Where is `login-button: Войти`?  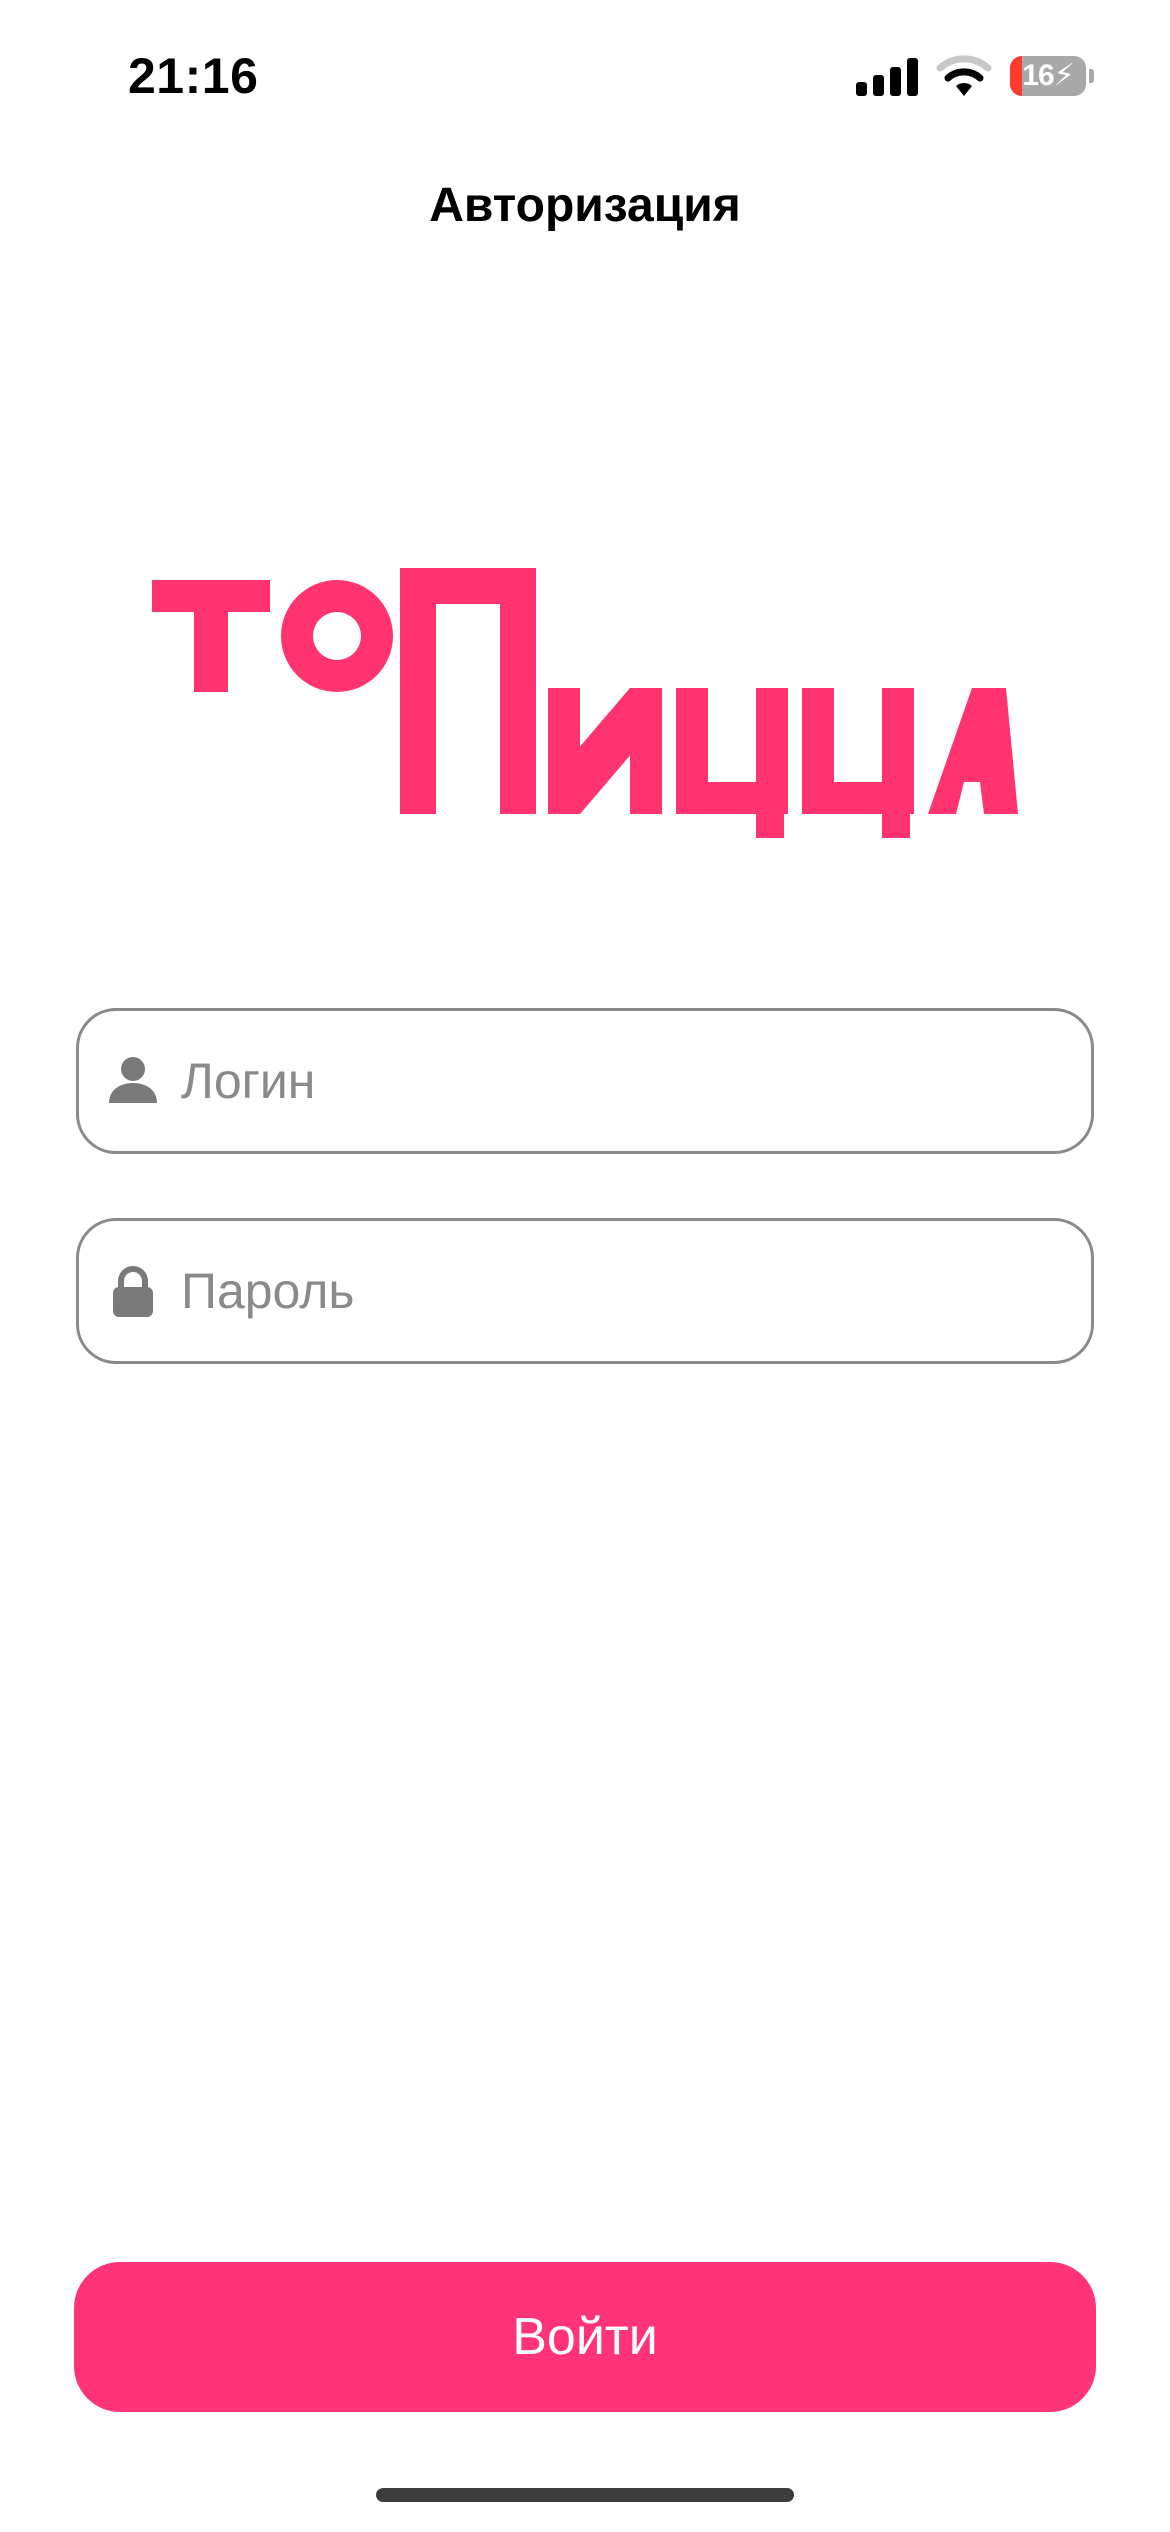
login-button: Войти is located at coordinates (585, 2337).